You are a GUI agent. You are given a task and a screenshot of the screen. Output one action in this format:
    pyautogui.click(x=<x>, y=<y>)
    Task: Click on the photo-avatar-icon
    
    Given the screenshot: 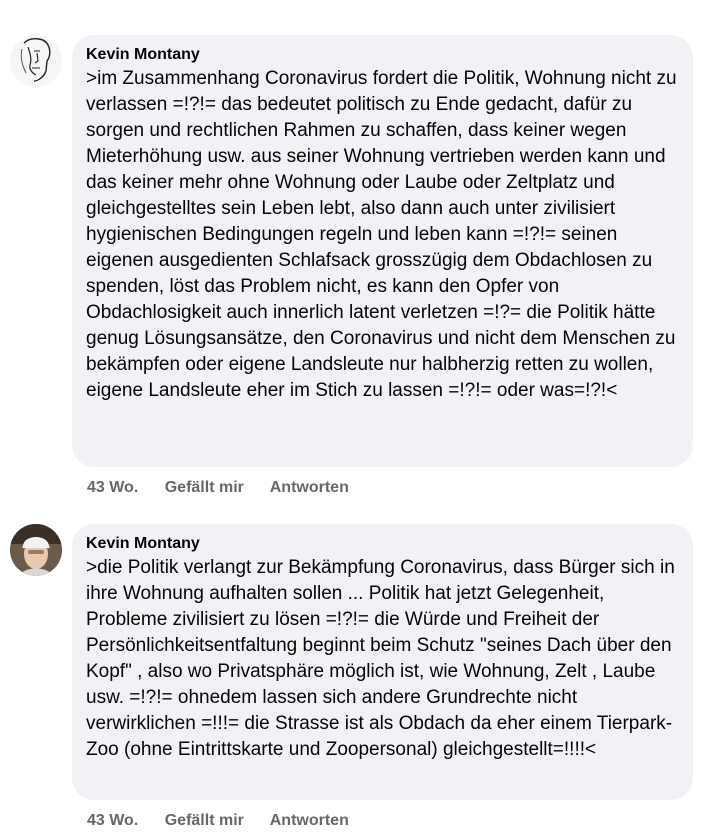 What is the action you would take?
    pyautogui.click(x=36, y=550)
    